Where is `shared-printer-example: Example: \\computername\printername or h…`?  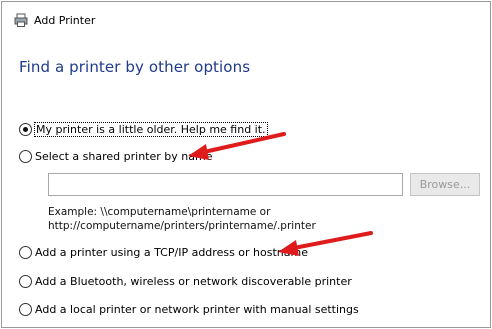
shared-printer-example: Example: \\computername\printername or h… is located at coordinates (182, 219).